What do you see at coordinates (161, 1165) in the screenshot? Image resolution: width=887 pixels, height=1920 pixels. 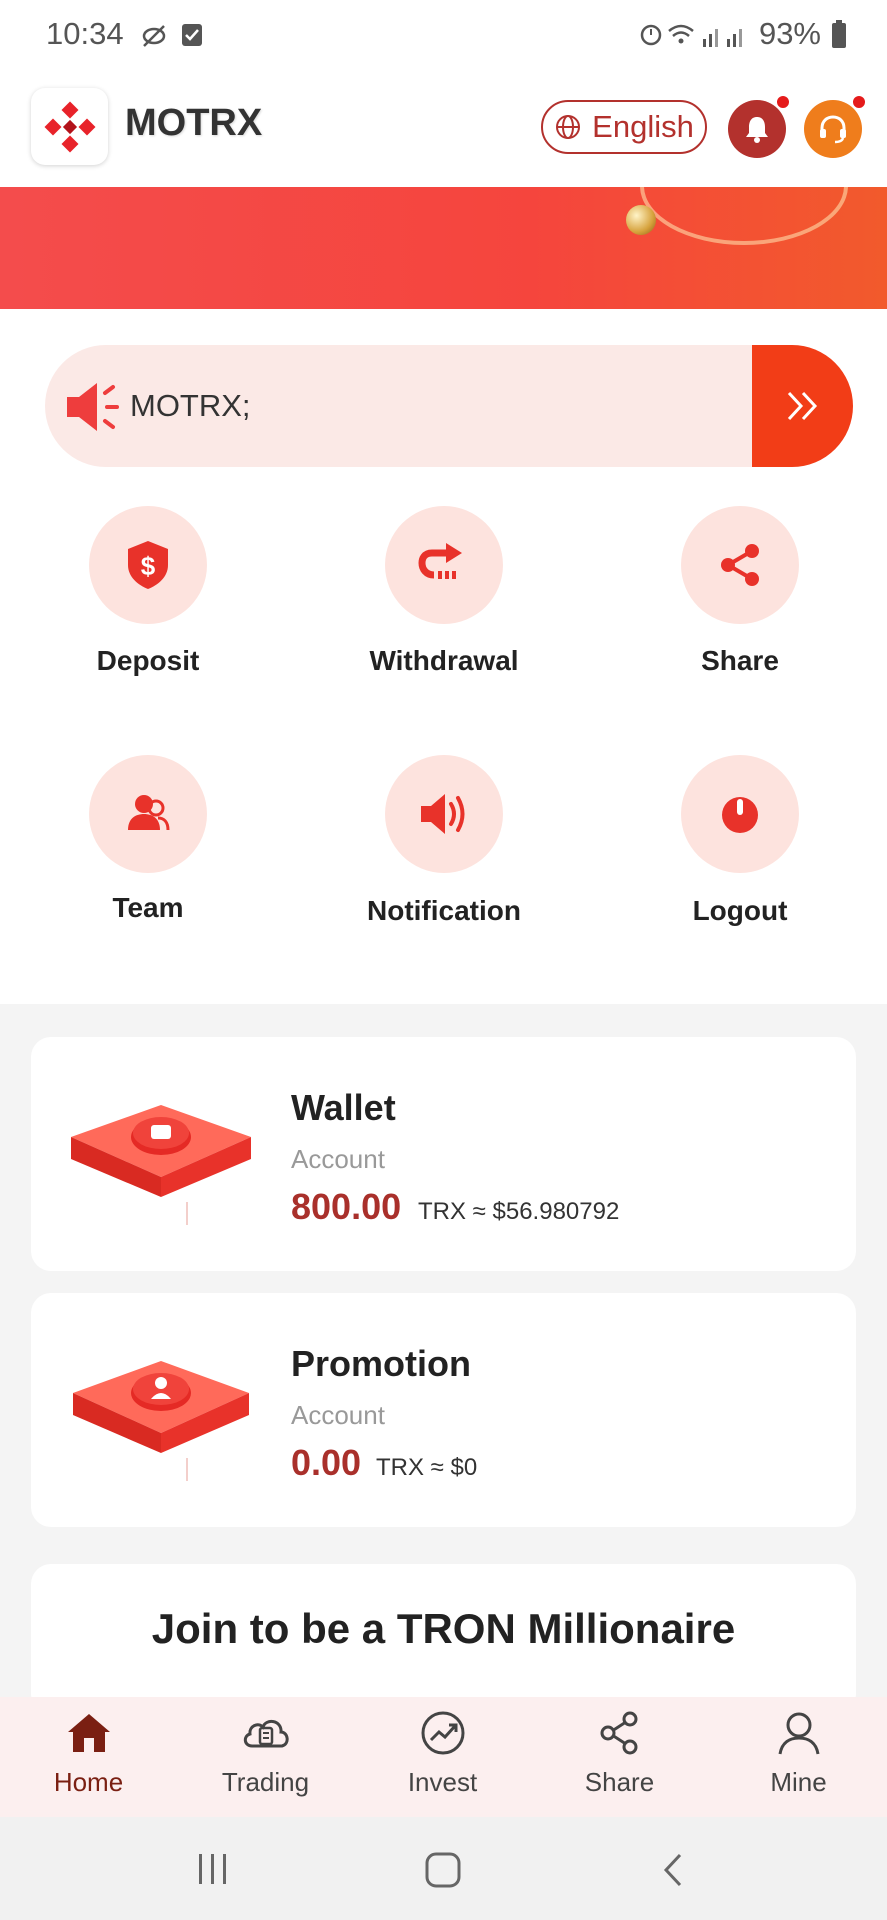 I see `wallet-icon` at bounding box center [161, 1165].